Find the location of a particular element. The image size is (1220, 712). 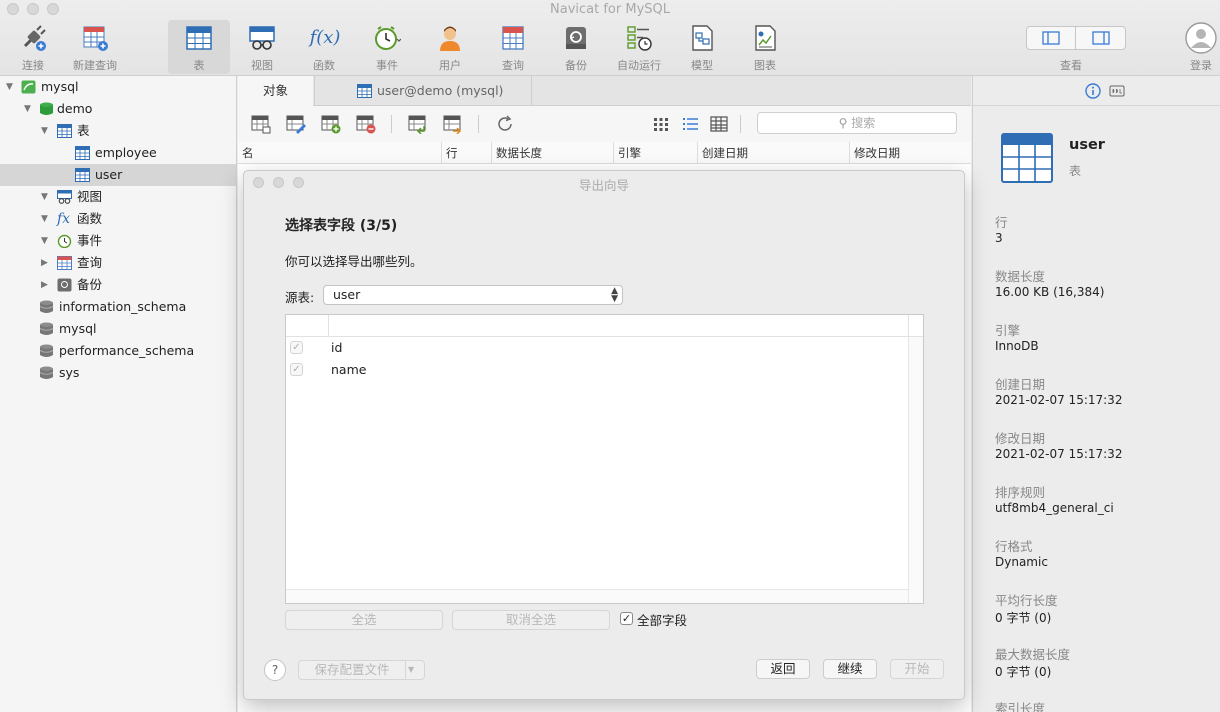

toolbar-automation-button: 自动运行 is located at coordinates (639, 47).